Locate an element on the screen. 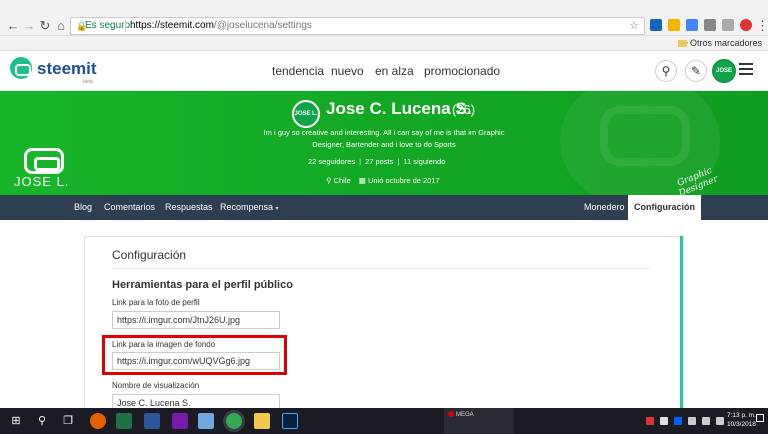  task-view-icon: ❐ is located at coordinates (68, 421).